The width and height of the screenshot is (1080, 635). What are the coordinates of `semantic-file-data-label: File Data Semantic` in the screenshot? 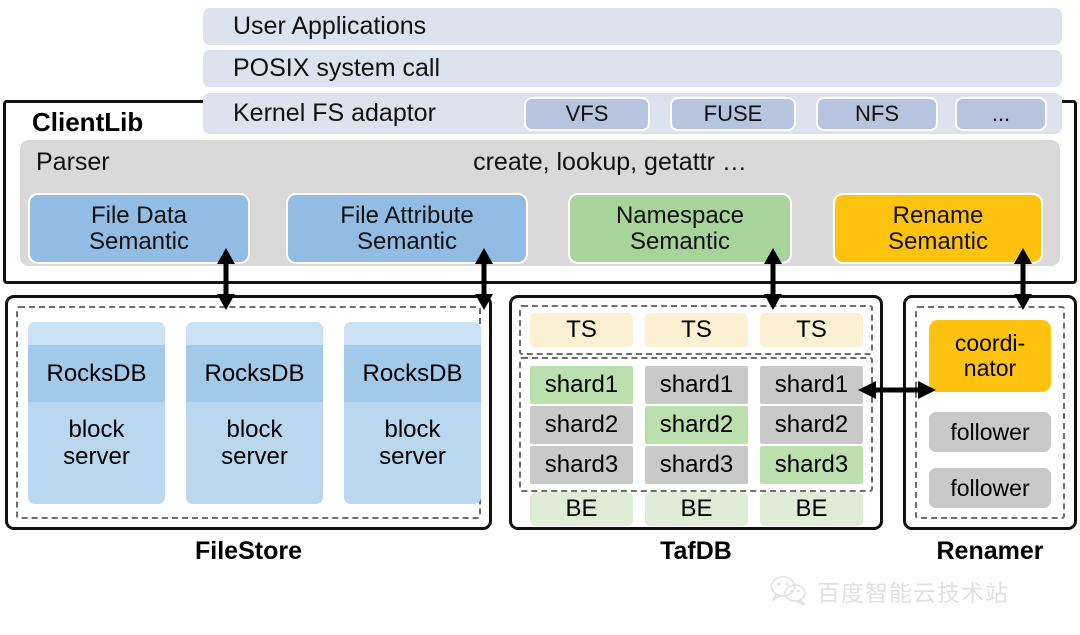 It's located at (139, 228).